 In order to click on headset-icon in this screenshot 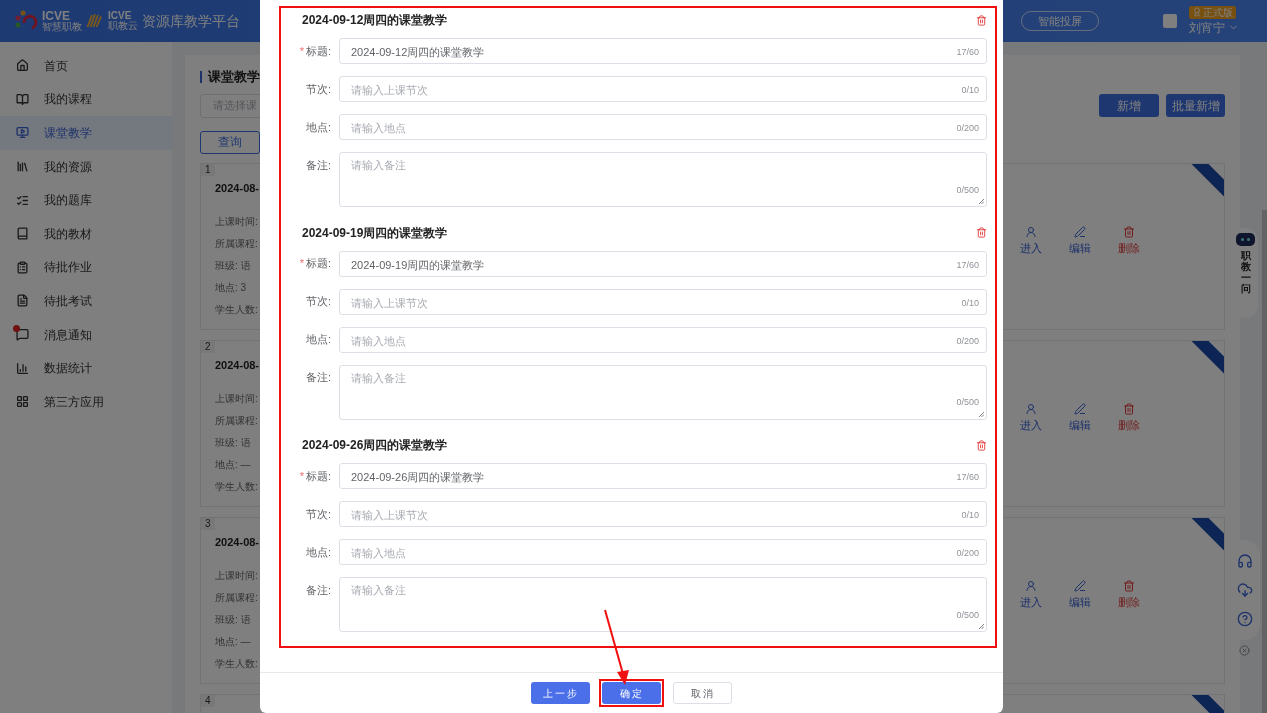, I will do `click(1244, 560)`.